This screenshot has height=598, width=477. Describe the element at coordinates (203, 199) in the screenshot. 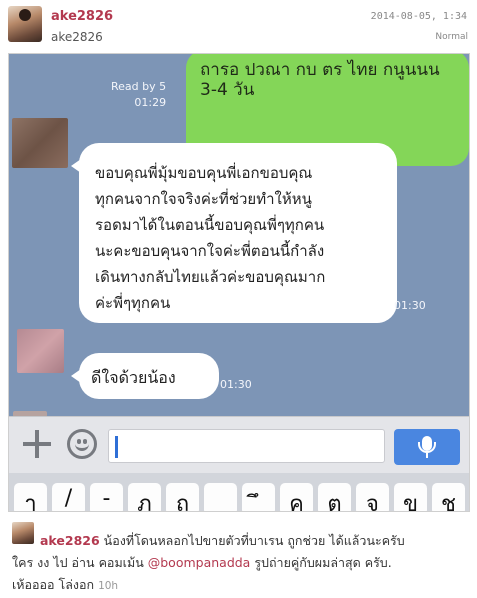

I see `message-line: ทุกคนจากใจจริงค่ะที่ช่วยทำให้หนู` at that location.